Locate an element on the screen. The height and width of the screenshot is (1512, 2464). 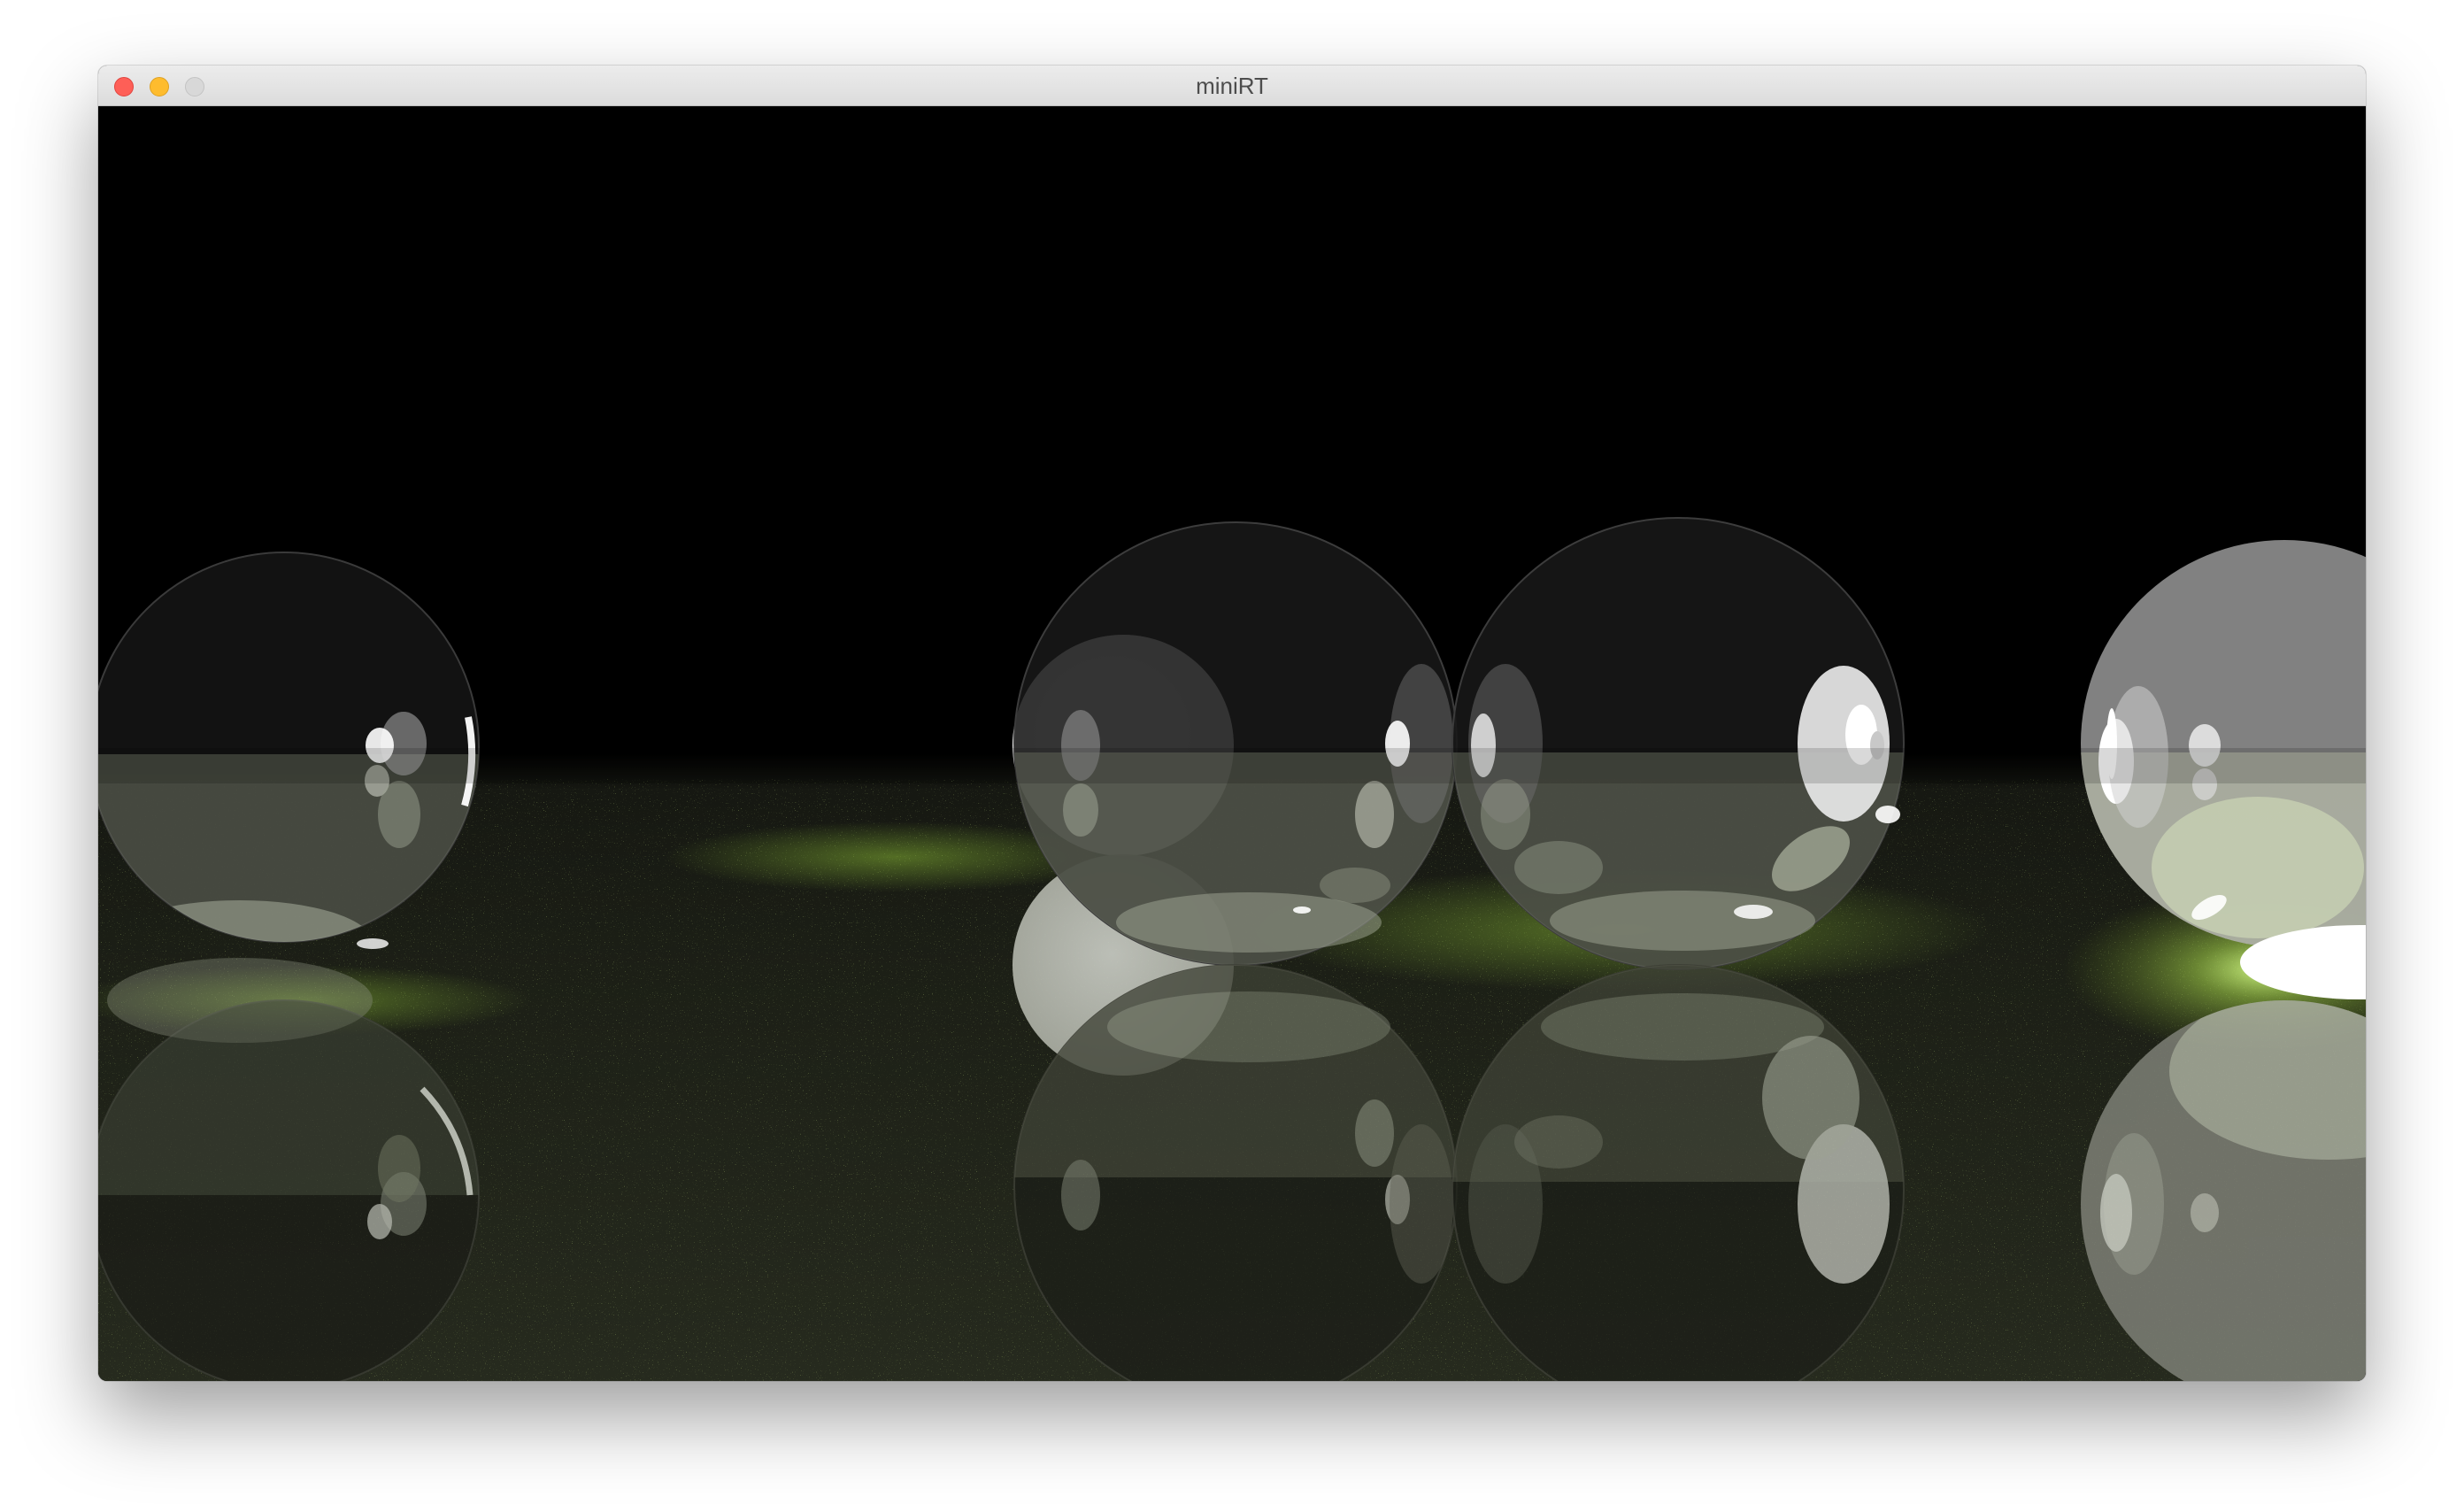
title-bar: miniRT is located at coordinates (1232, 86).